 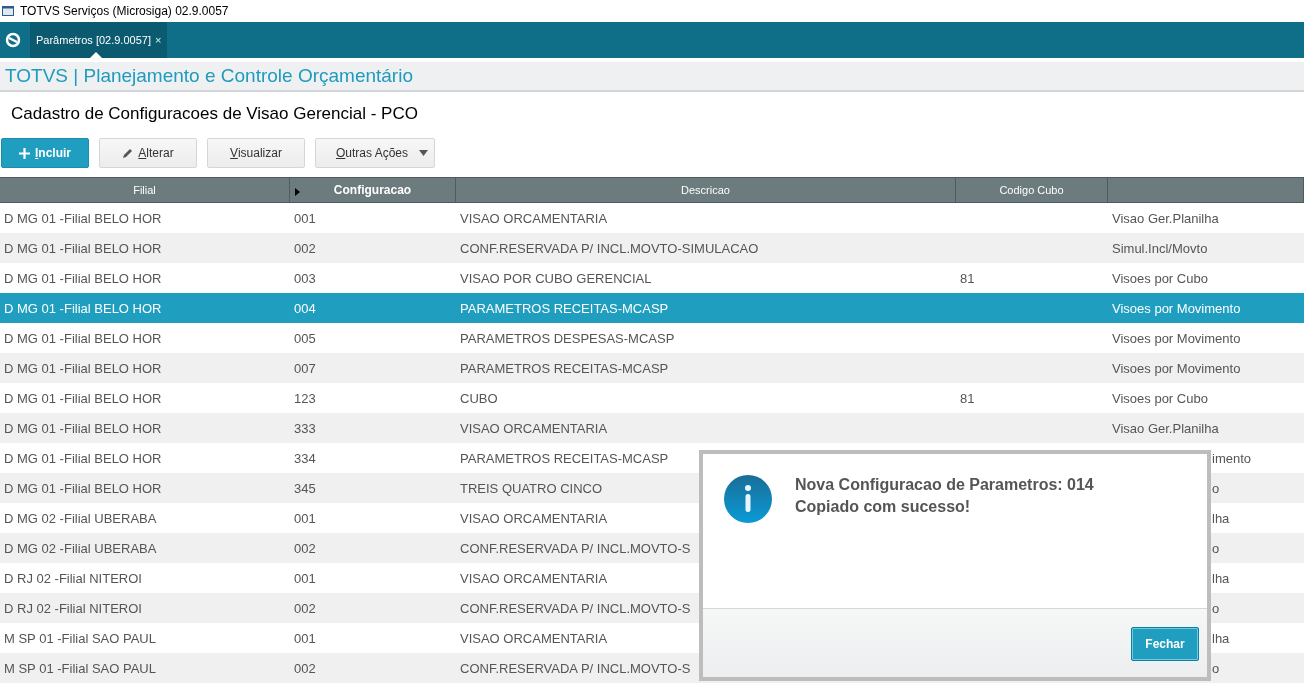 What do you see at coordinates (652, 77) in the screenshot?
I see `app-header: TOTVS | Planejamento e Controle Orçamentário` at bounding box center [652, 77].